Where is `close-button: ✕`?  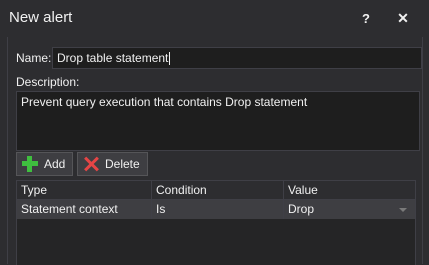 close-button: ✕ is located at coordinates (403, 18).